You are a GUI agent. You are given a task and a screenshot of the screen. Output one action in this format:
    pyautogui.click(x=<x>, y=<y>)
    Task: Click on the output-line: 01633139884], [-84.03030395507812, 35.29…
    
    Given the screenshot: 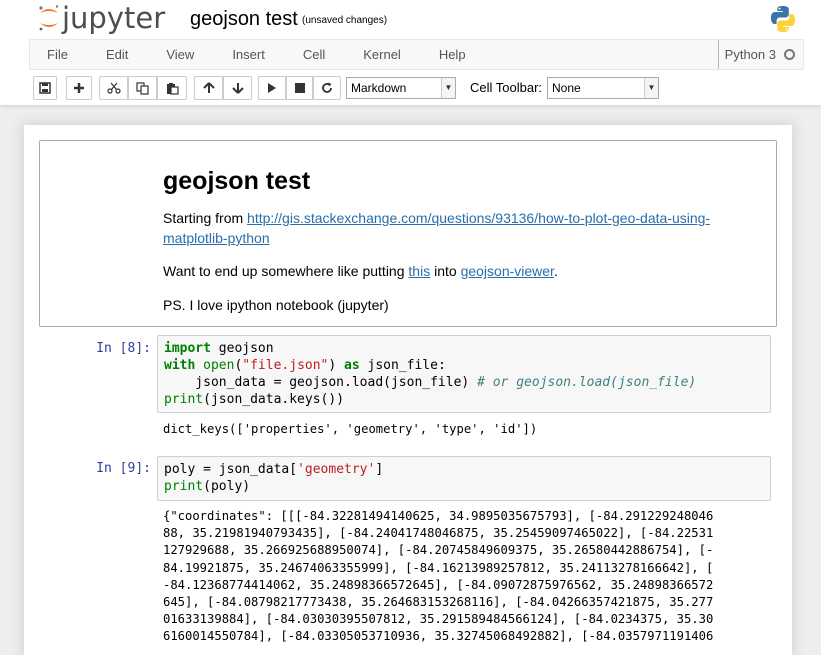 What is the action you would take?
    pyautogui.click(x=438, y=619)
    